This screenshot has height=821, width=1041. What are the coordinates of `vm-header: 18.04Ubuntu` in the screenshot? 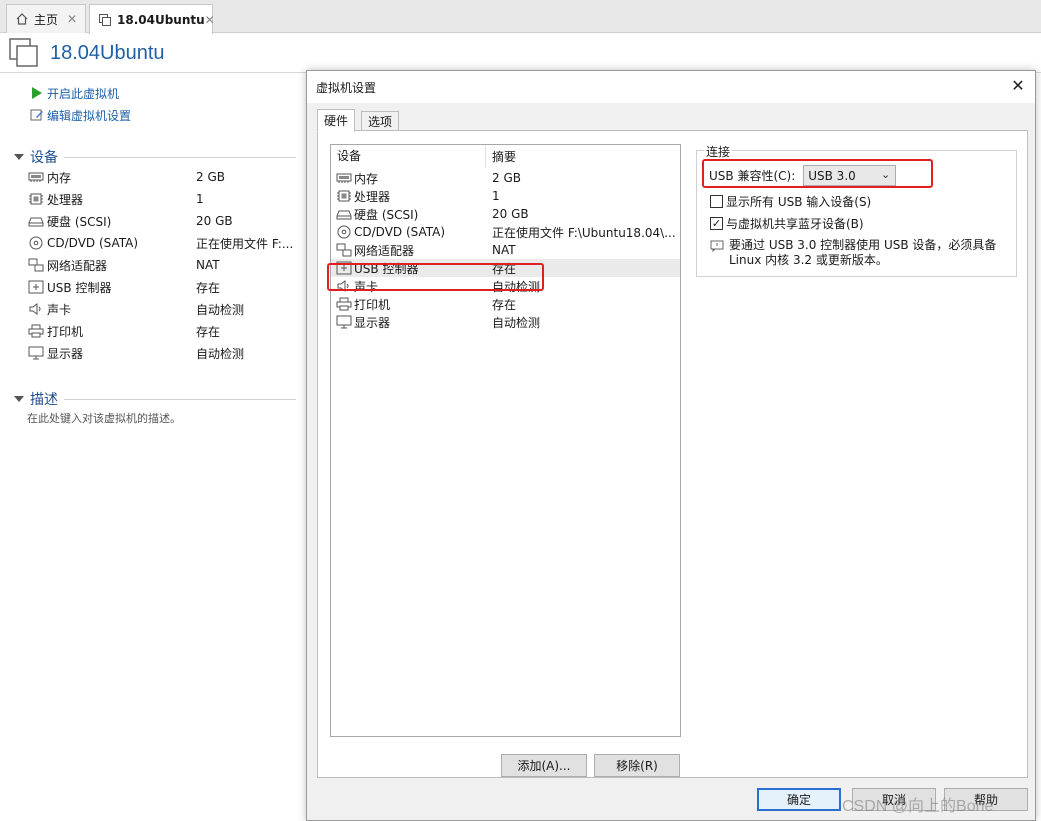 It's located at (86, 53).